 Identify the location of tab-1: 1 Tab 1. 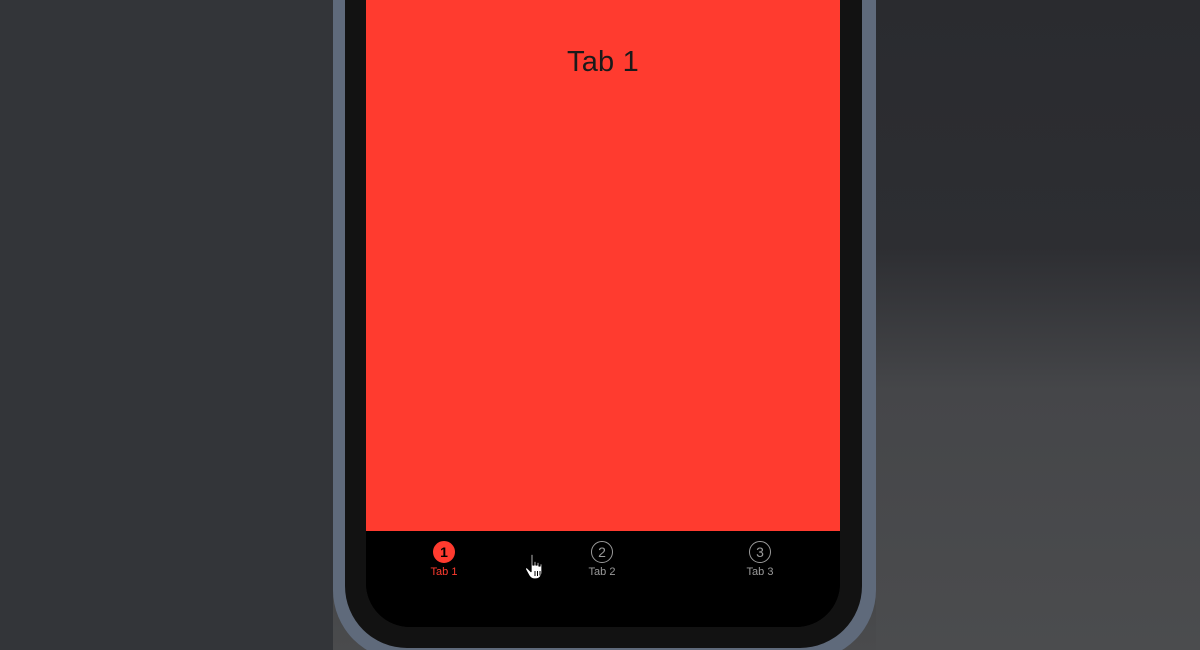
(444, 559).